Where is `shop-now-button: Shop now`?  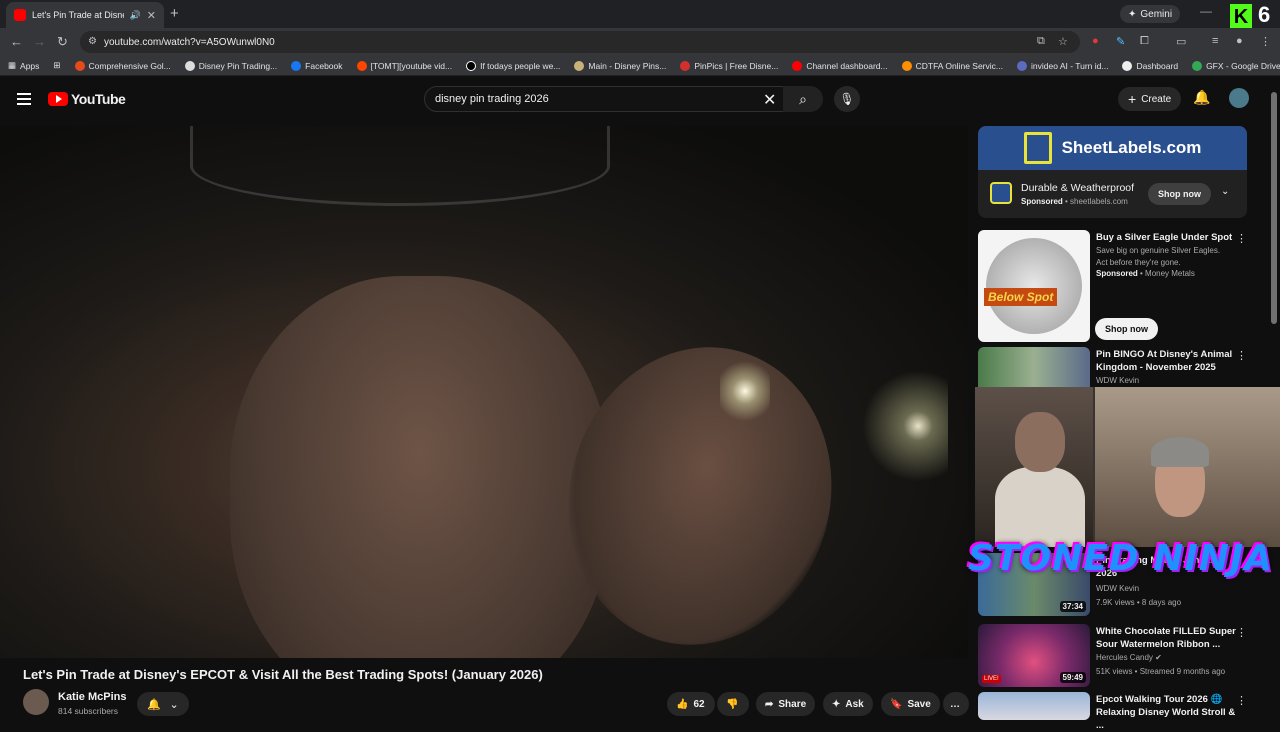
shop-now-button: Shop now is located at coordinates (1126, 329).